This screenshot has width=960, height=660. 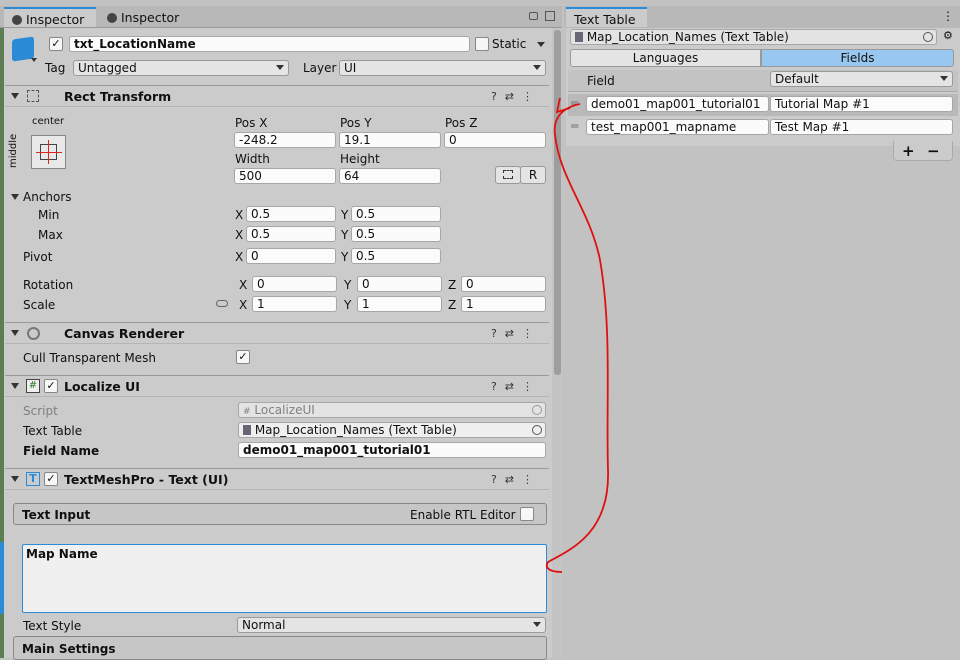 I want to click on annotation-arrow, so click(x=577, y=335).